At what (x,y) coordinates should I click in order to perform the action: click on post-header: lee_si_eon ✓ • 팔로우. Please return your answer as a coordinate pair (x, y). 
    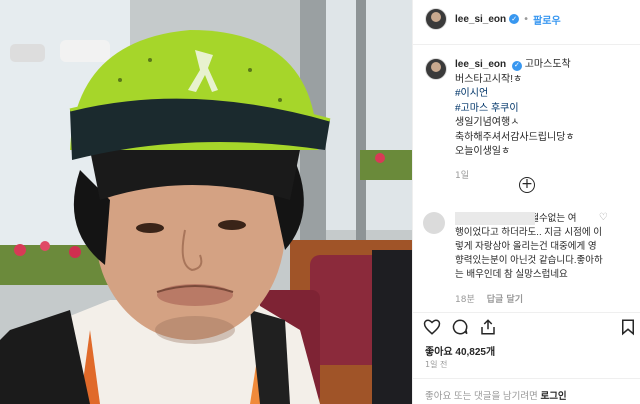
    Looking at the image, I should click on (493, 19).